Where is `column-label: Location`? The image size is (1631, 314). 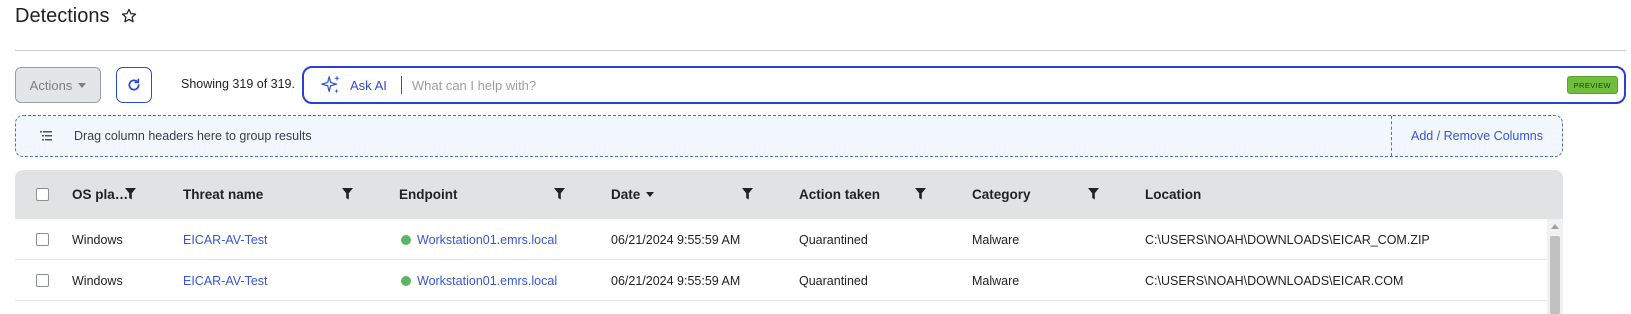
column-label: Location is located at coordinates (1173, 194).